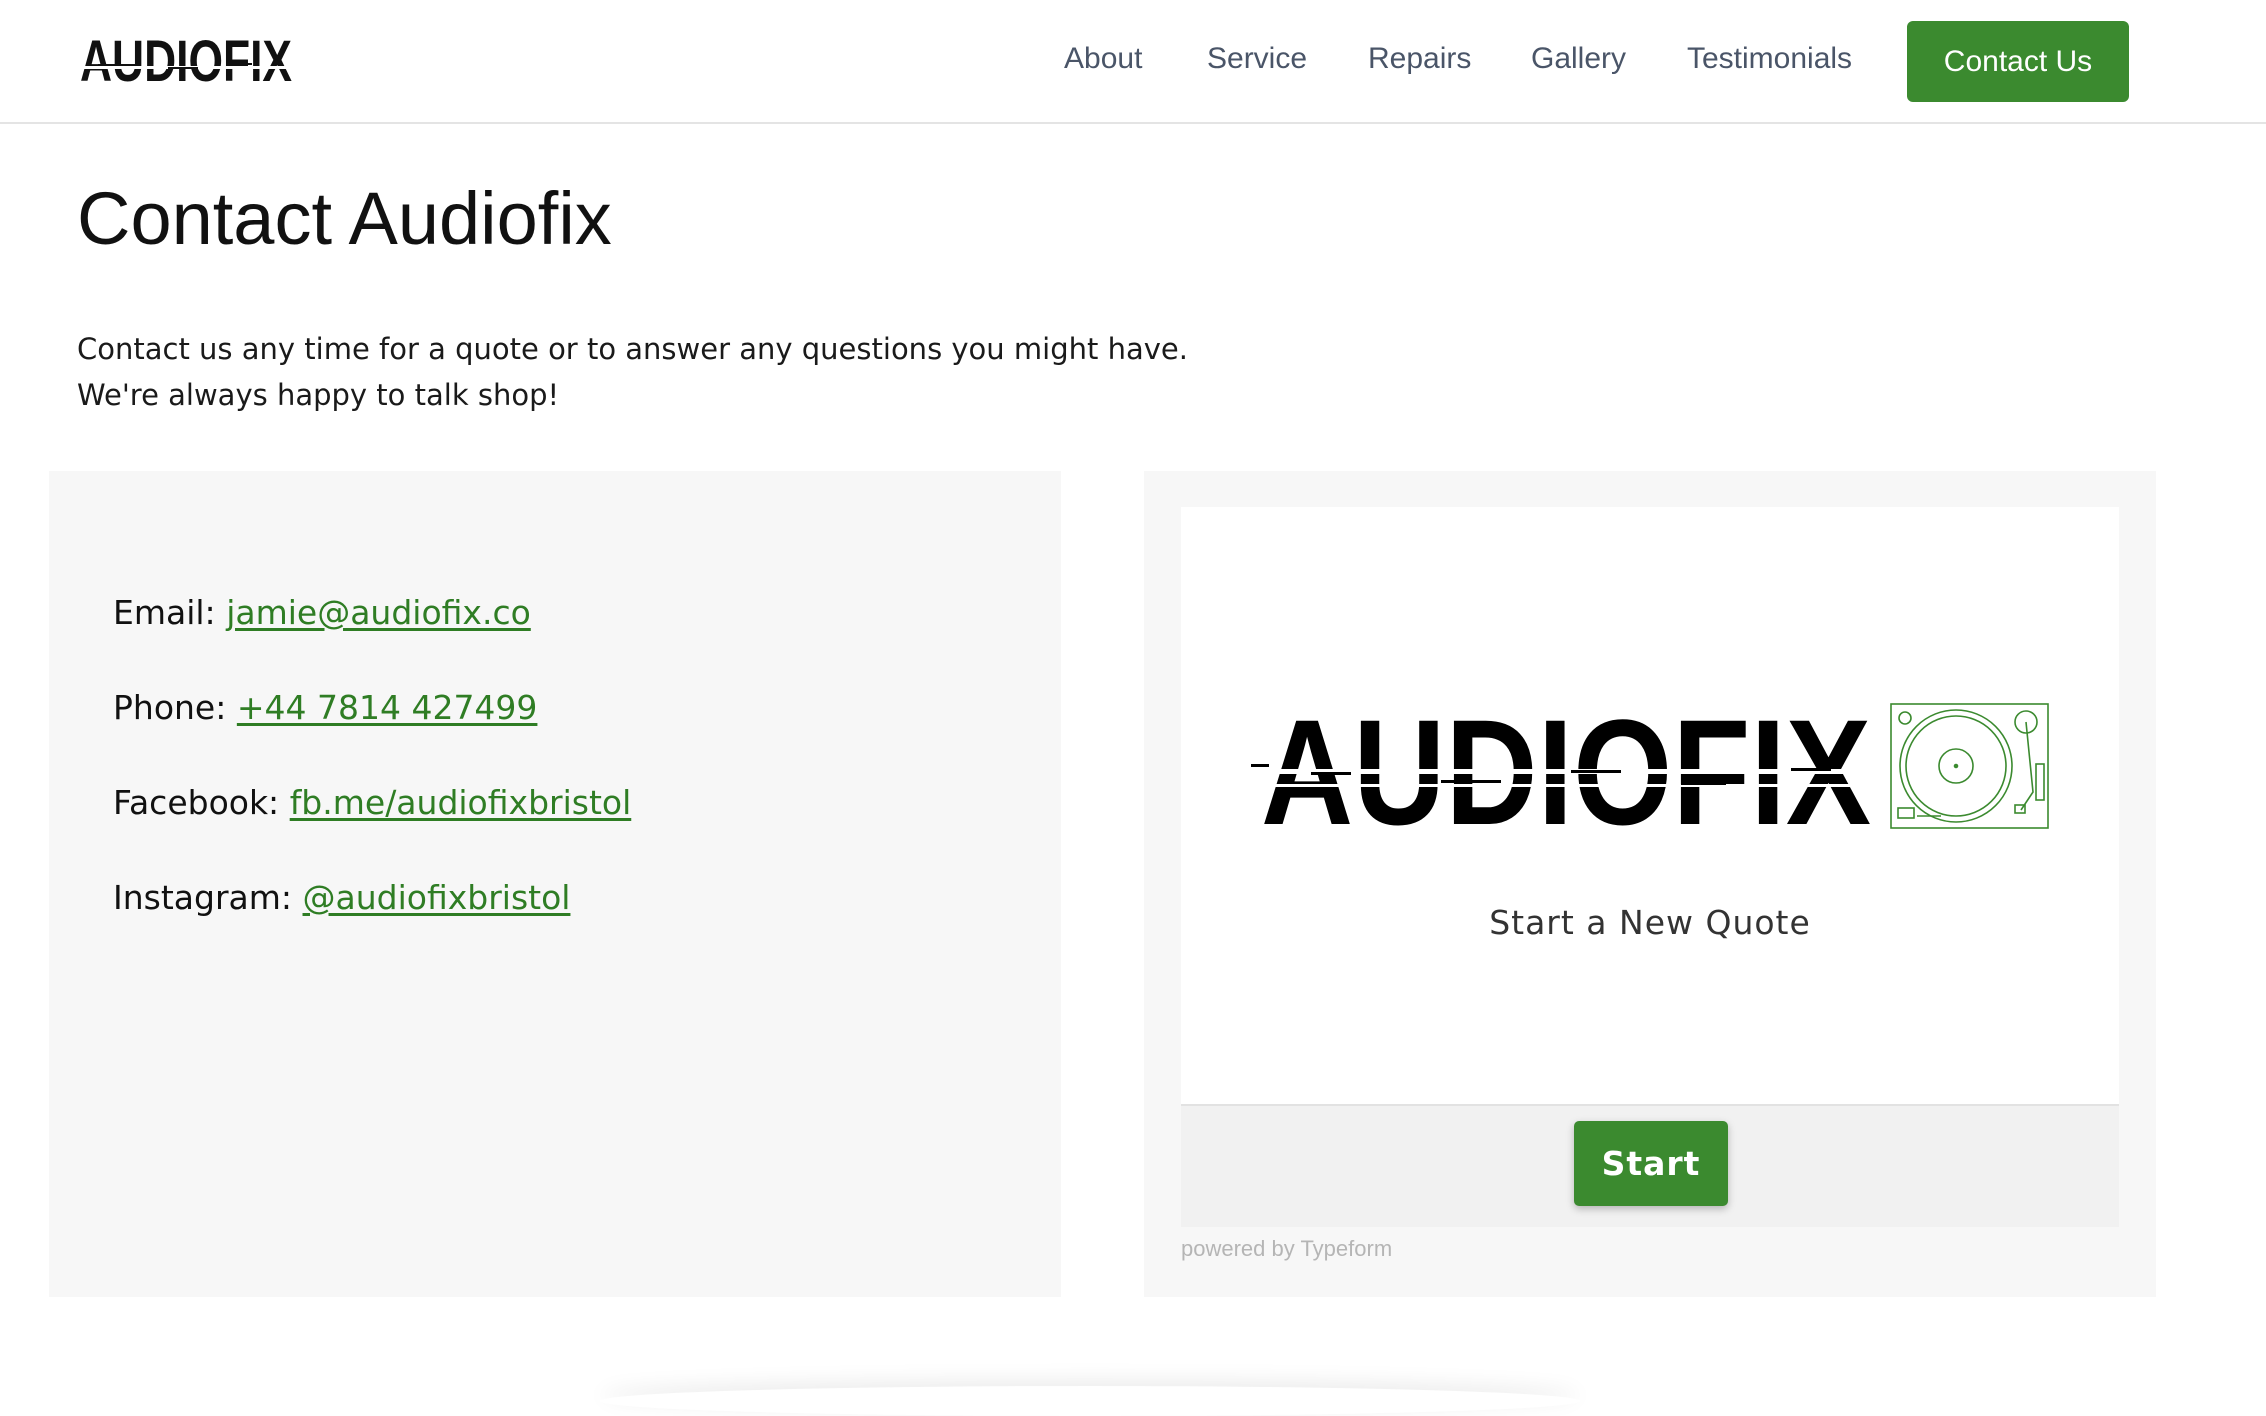 The height and width of the screenshot is (1416, 2266). Describe the element at coordinates (437, 897) in the screenshot. I see `instagram-link: @audiofixbristol` at that location.